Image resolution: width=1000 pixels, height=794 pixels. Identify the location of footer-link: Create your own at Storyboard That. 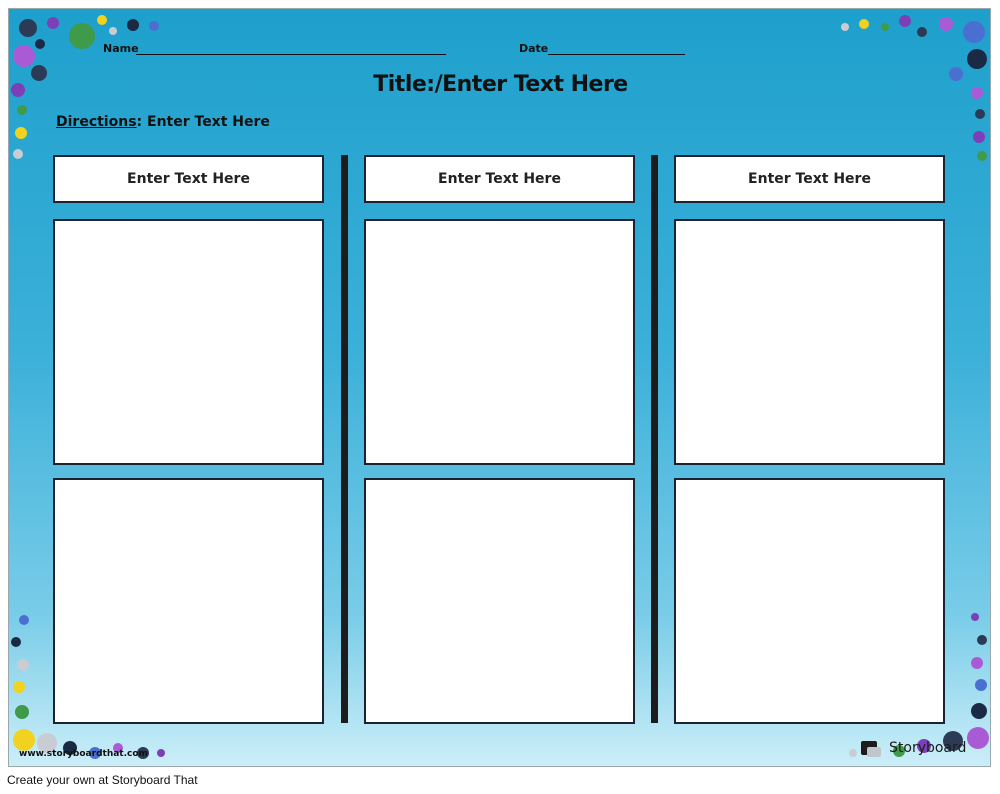
(102, 780).